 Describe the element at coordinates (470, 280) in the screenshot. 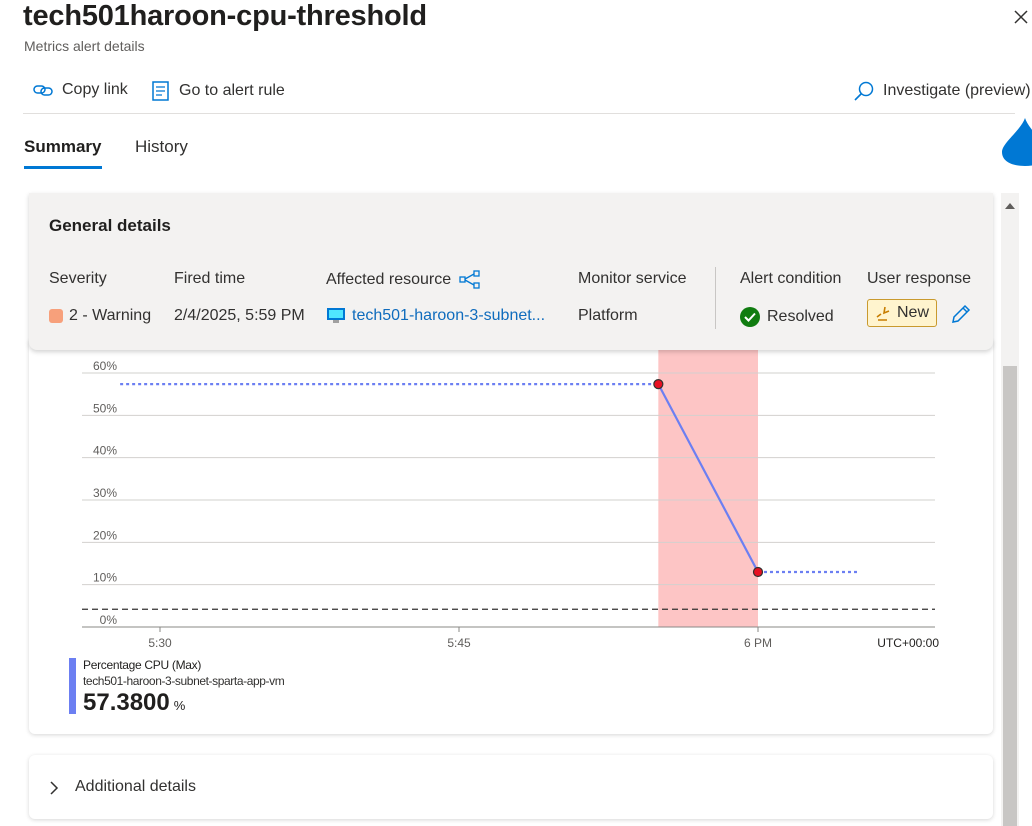

I see `share-icon` at that location.